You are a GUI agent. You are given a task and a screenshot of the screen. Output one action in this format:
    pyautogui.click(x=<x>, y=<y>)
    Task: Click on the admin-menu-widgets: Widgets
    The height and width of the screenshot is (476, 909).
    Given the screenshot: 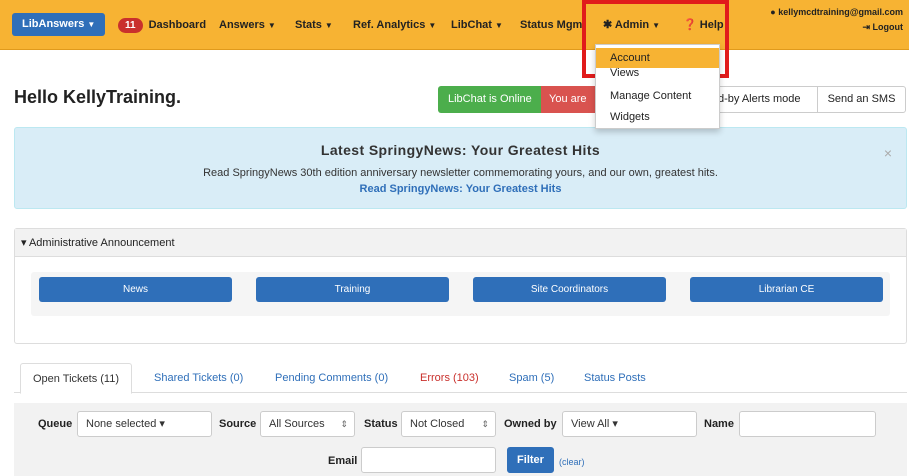 What is the action you would take?
    pyautogui.click(x=657, y=117)
    